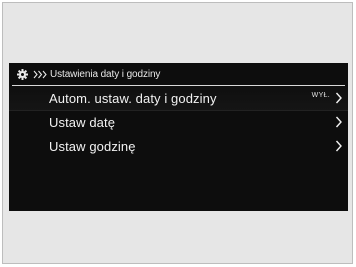 The image size is (356, 267). What do you see at coordinates (105, 74) in the screenshot?
I see `page-title: Ustawienia daty i godziny` at bounding box center [105, 74].